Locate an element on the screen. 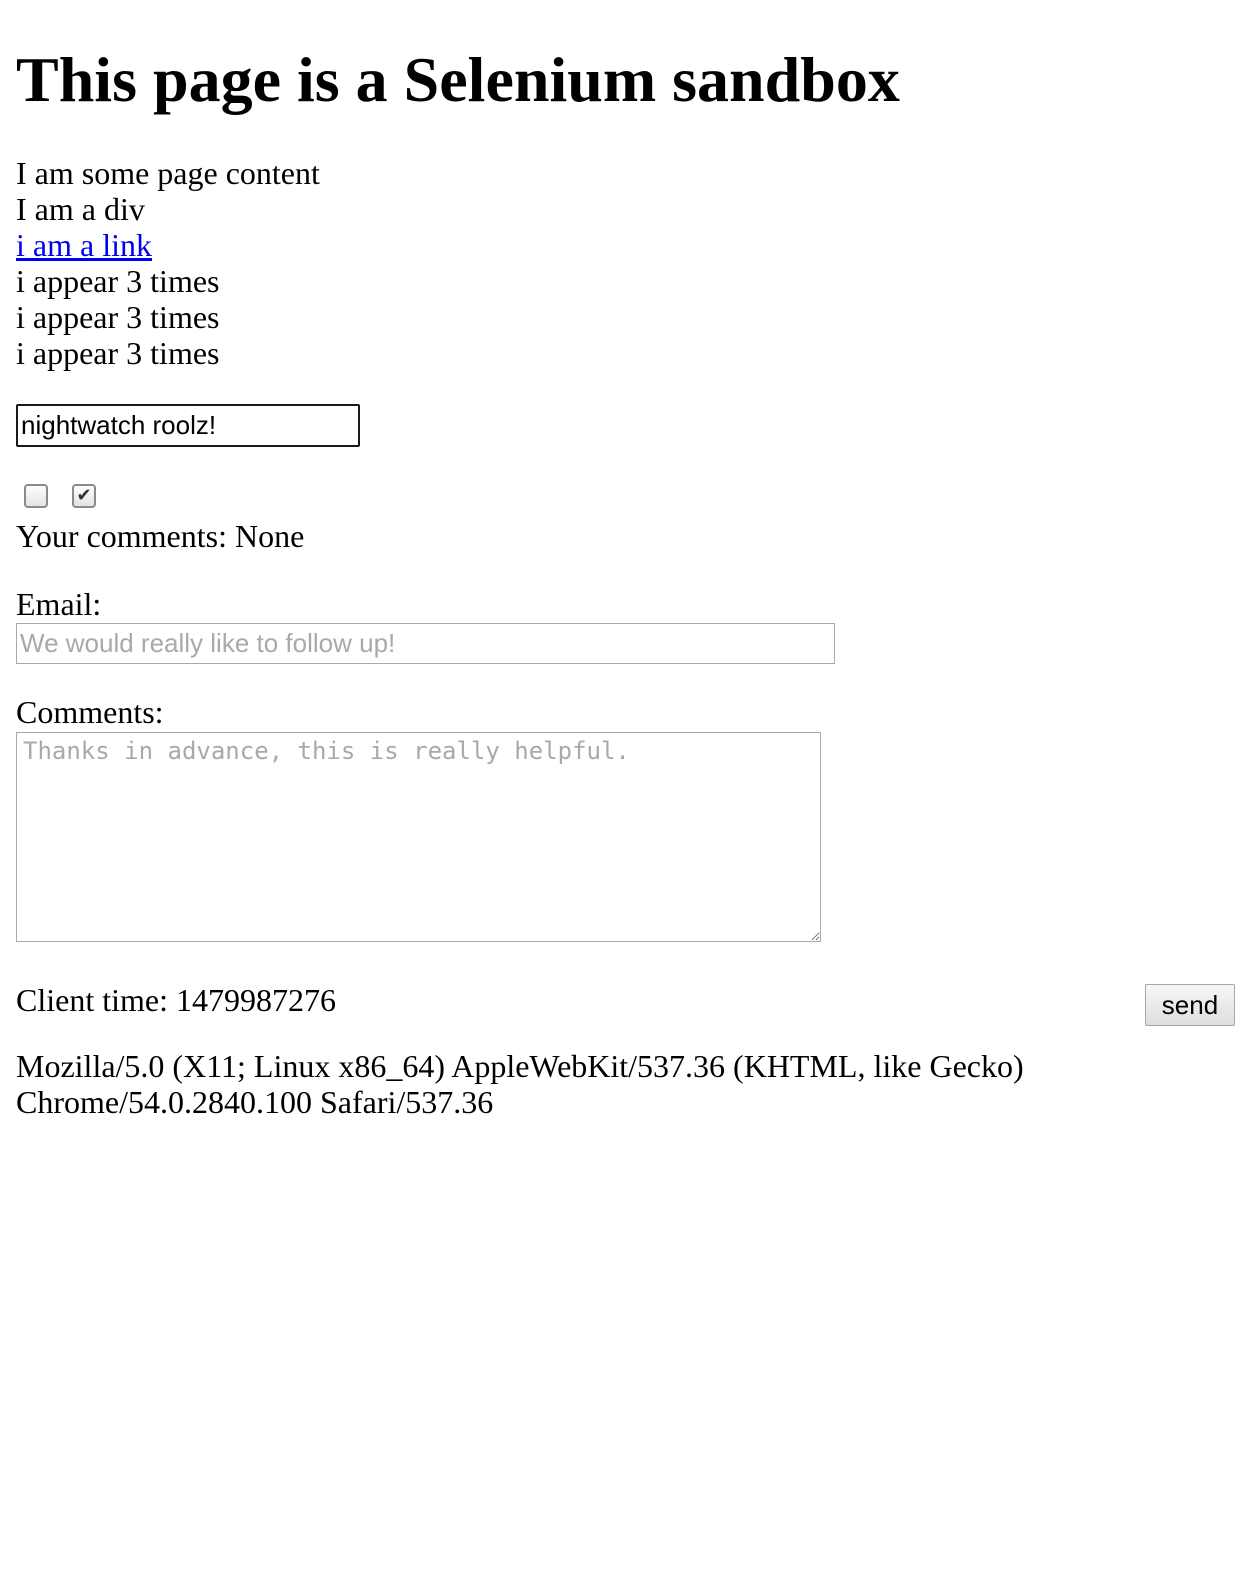 The width and height of the screenshot is (1260, 1580). email-field is located at coordinates (425, 643).